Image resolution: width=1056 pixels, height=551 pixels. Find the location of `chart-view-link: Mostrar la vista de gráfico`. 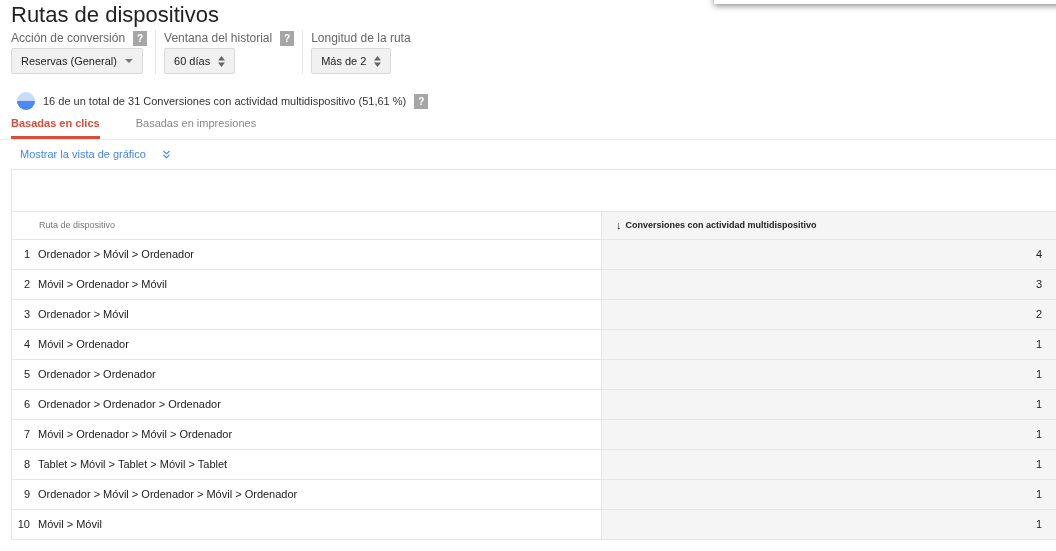

chart-view-link: Mostrar la vista de gráfico is located at coordinates (83, 154).